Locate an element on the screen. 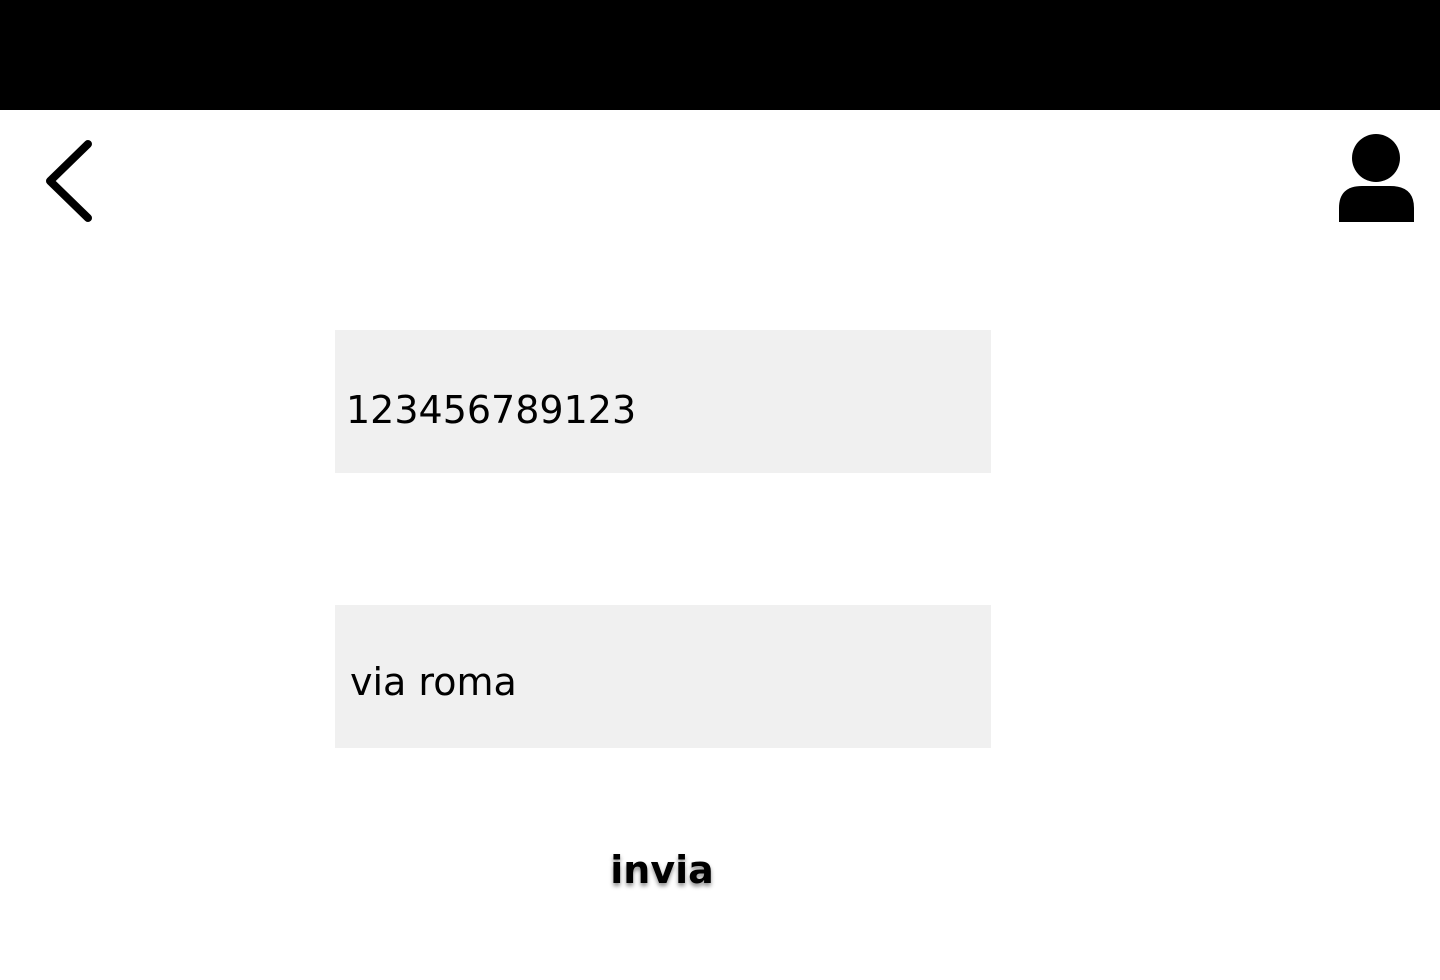 This screenshot has height=980, width=1440. number-field-container is located at coordinates (663, 401).